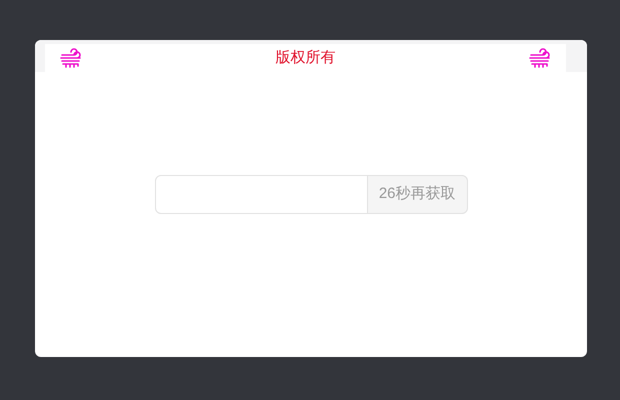 Image resolution: width=620 pixels, height=400 pixels. What do you see at coordinates (261, 194) in the screenshot?
I see `input-field` at bounding box center [261, 194].